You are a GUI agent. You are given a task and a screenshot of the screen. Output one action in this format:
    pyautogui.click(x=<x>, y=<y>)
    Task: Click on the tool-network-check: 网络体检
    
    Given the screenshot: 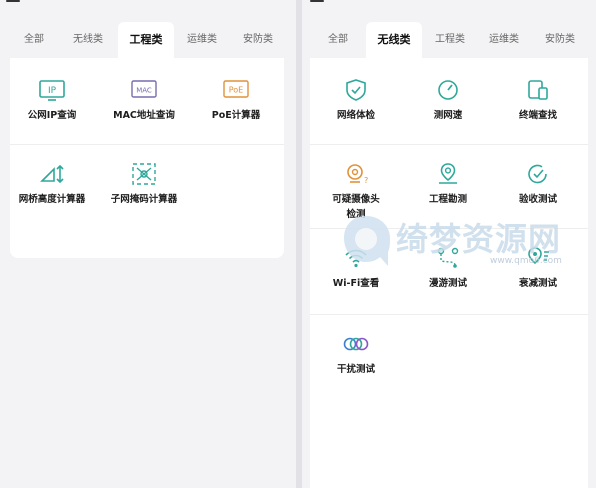 What is the action you would take?
    pyautogui.click(x=356, y=100)
    